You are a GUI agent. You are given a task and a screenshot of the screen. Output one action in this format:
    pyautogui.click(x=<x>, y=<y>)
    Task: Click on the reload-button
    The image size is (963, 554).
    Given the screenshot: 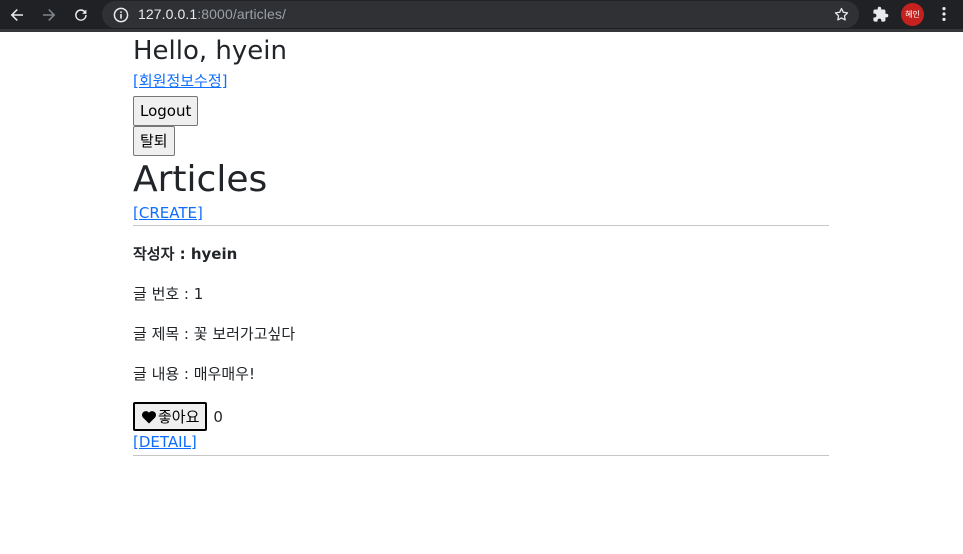 What is the action you would take?
    pyautogui.click(x=81, y=14)
    